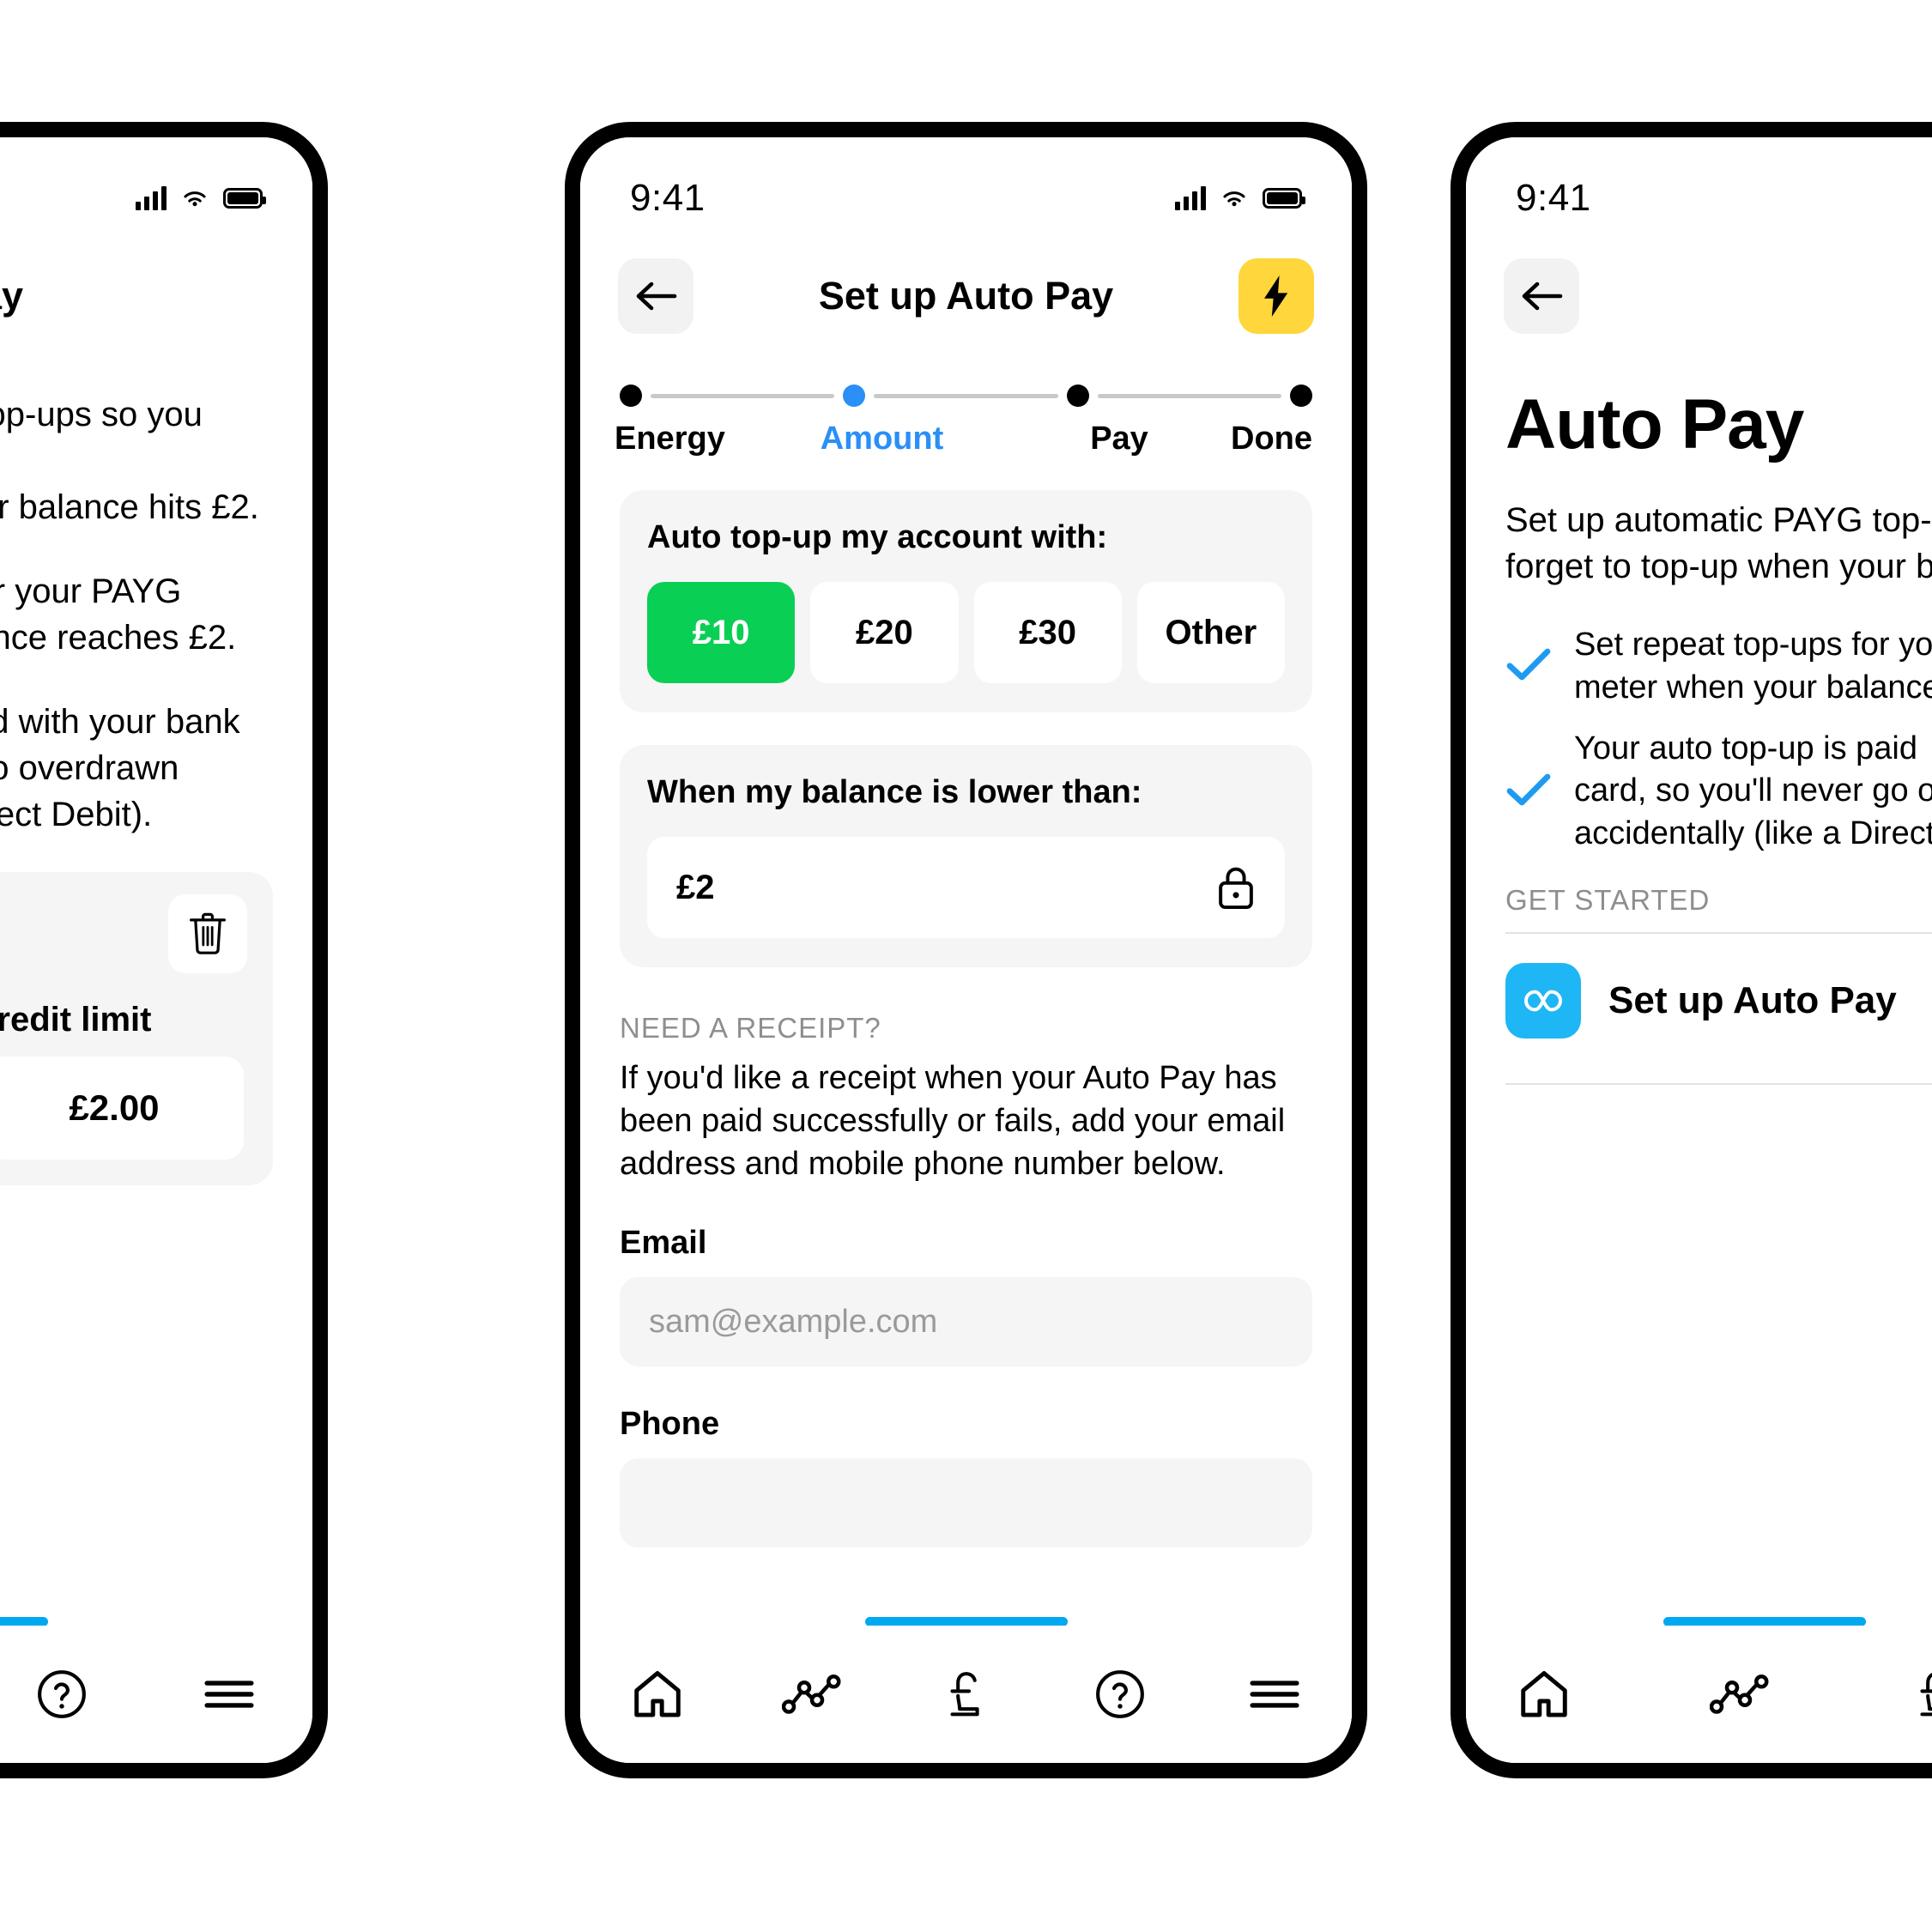 The width and height of the screenshot is (1932, 1932). Describe the element at coordinates (156, 1695) in the screenshot. I see `left-tabbar` at that location.